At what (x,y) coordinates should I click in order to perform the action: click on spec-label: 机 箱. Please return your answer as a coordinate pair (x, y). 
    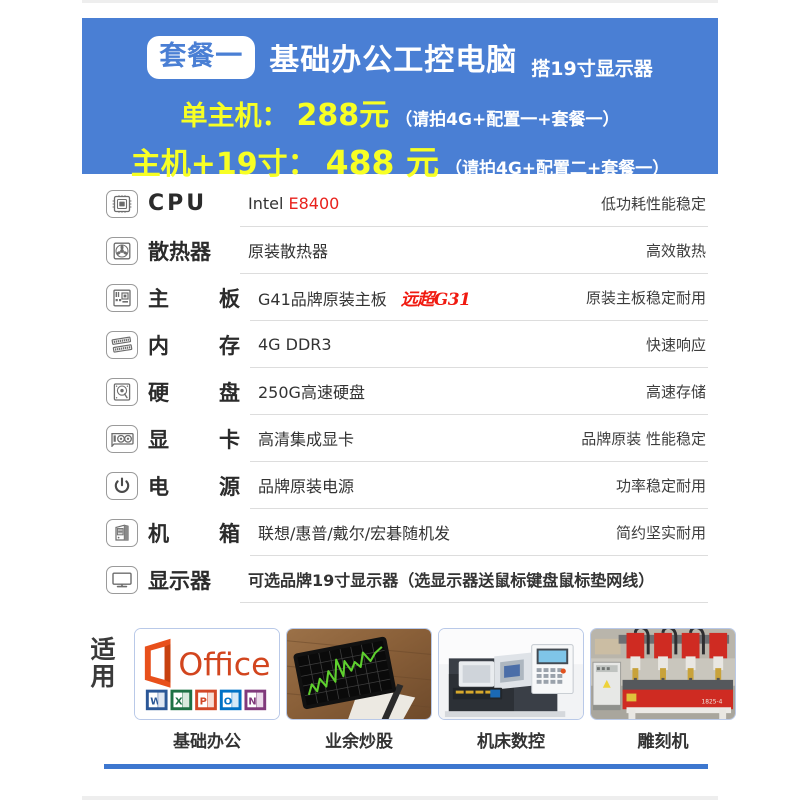
    Looking at the image, I should click on (197, 533).